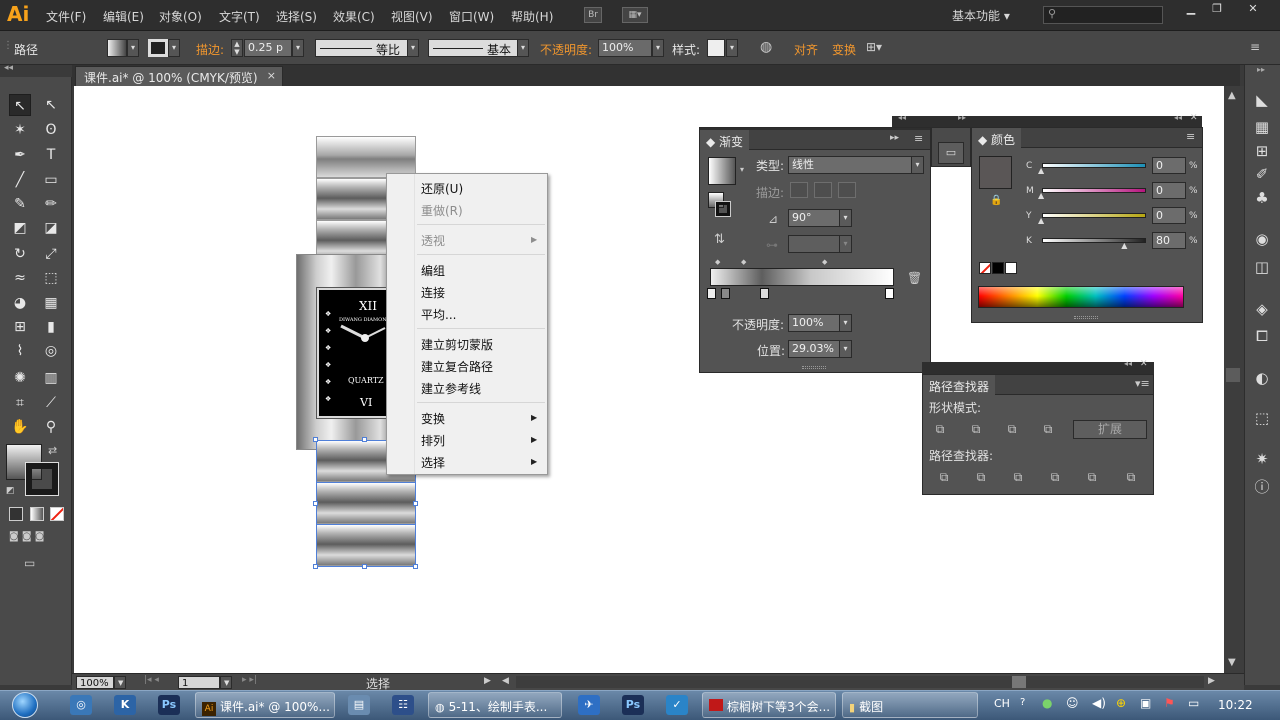 The width and height of the screenshot is (1280, 720). What do you see at coordinates (151, 680) in the screenshot?
I see `first-page-icon: |◂ ◂` at bounding box center [151, 680].